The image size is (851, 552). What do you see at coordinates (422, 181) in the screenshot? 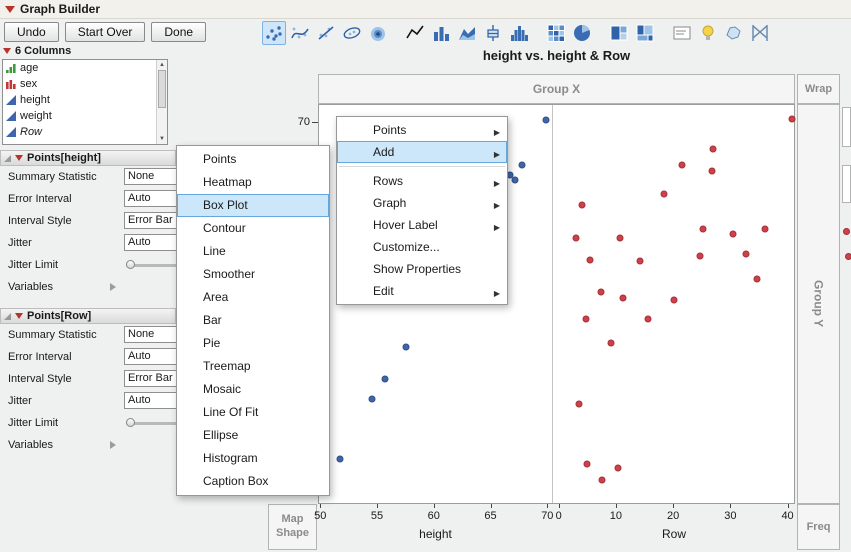
I see `menu-item-rows: Rows ▶` at bounding box center [422, 181].